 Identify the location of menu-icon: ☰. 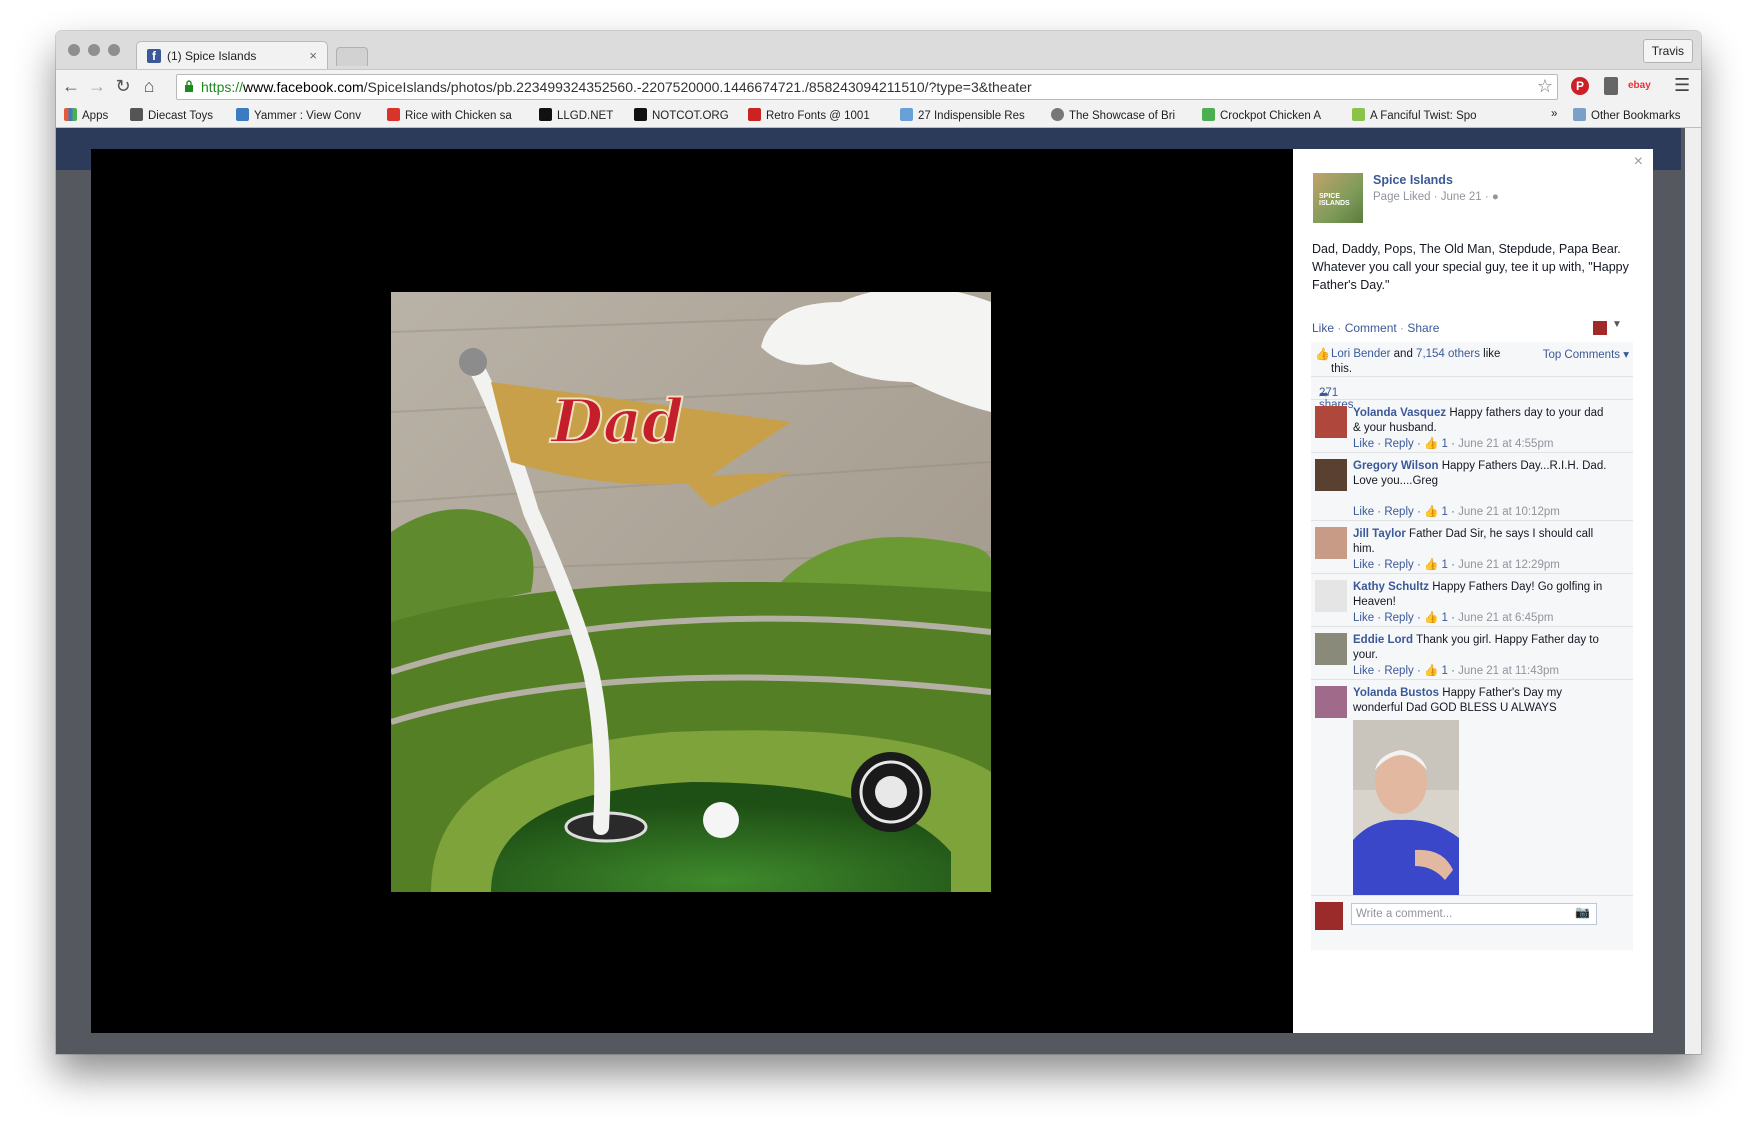
(1682, 85).